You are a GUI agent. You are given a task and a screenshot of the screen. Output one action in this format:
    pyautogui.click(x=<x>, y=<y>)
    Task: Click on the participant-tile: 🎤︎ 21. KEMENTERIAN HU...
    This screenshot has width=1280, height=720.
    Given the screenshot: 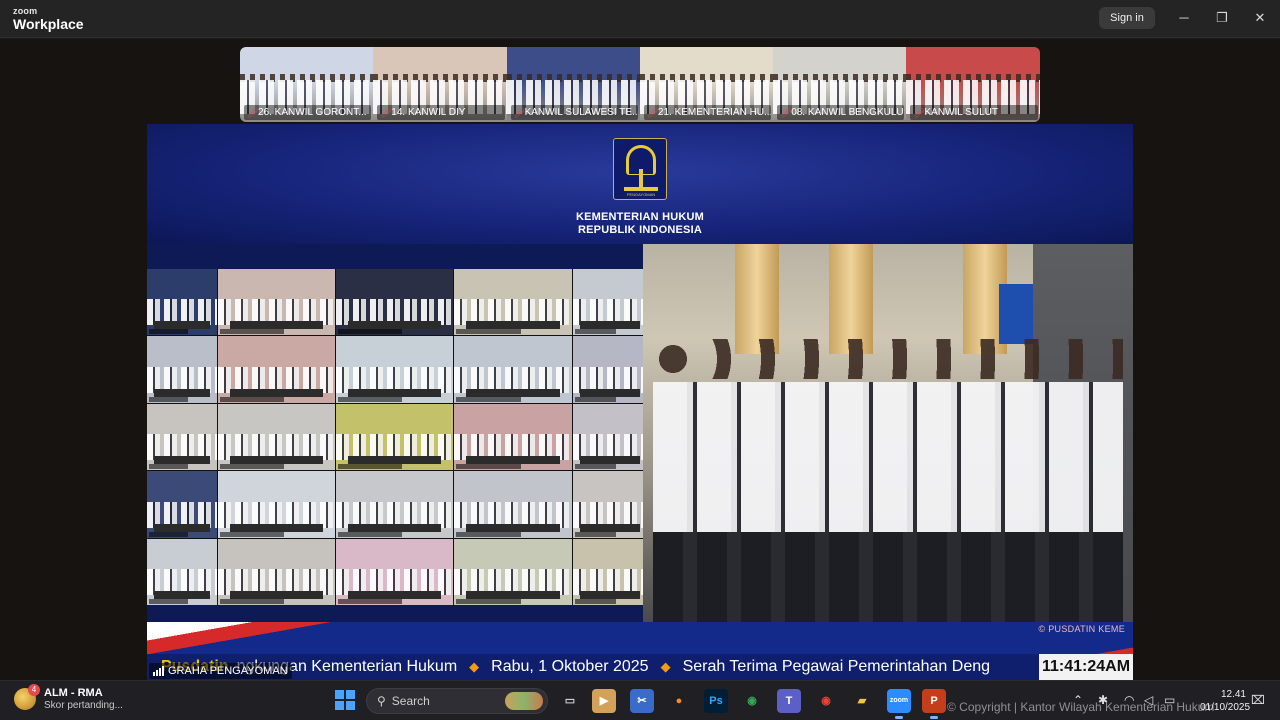 What is the action you would take?
    pyautogui.click(x=706, y=84)
    